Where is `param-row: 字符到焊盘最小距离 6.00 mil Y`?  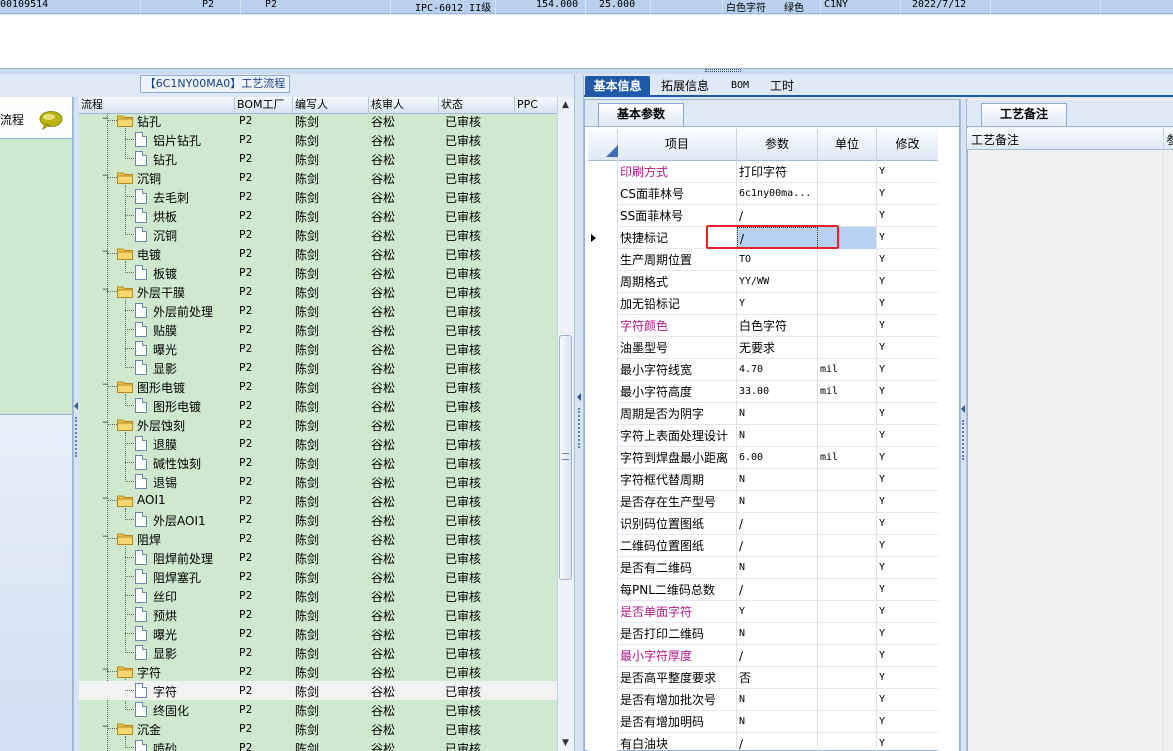 param-row: 字符到焊盘最小距离 6.00 mil Y is located at coordinates (763, 458).